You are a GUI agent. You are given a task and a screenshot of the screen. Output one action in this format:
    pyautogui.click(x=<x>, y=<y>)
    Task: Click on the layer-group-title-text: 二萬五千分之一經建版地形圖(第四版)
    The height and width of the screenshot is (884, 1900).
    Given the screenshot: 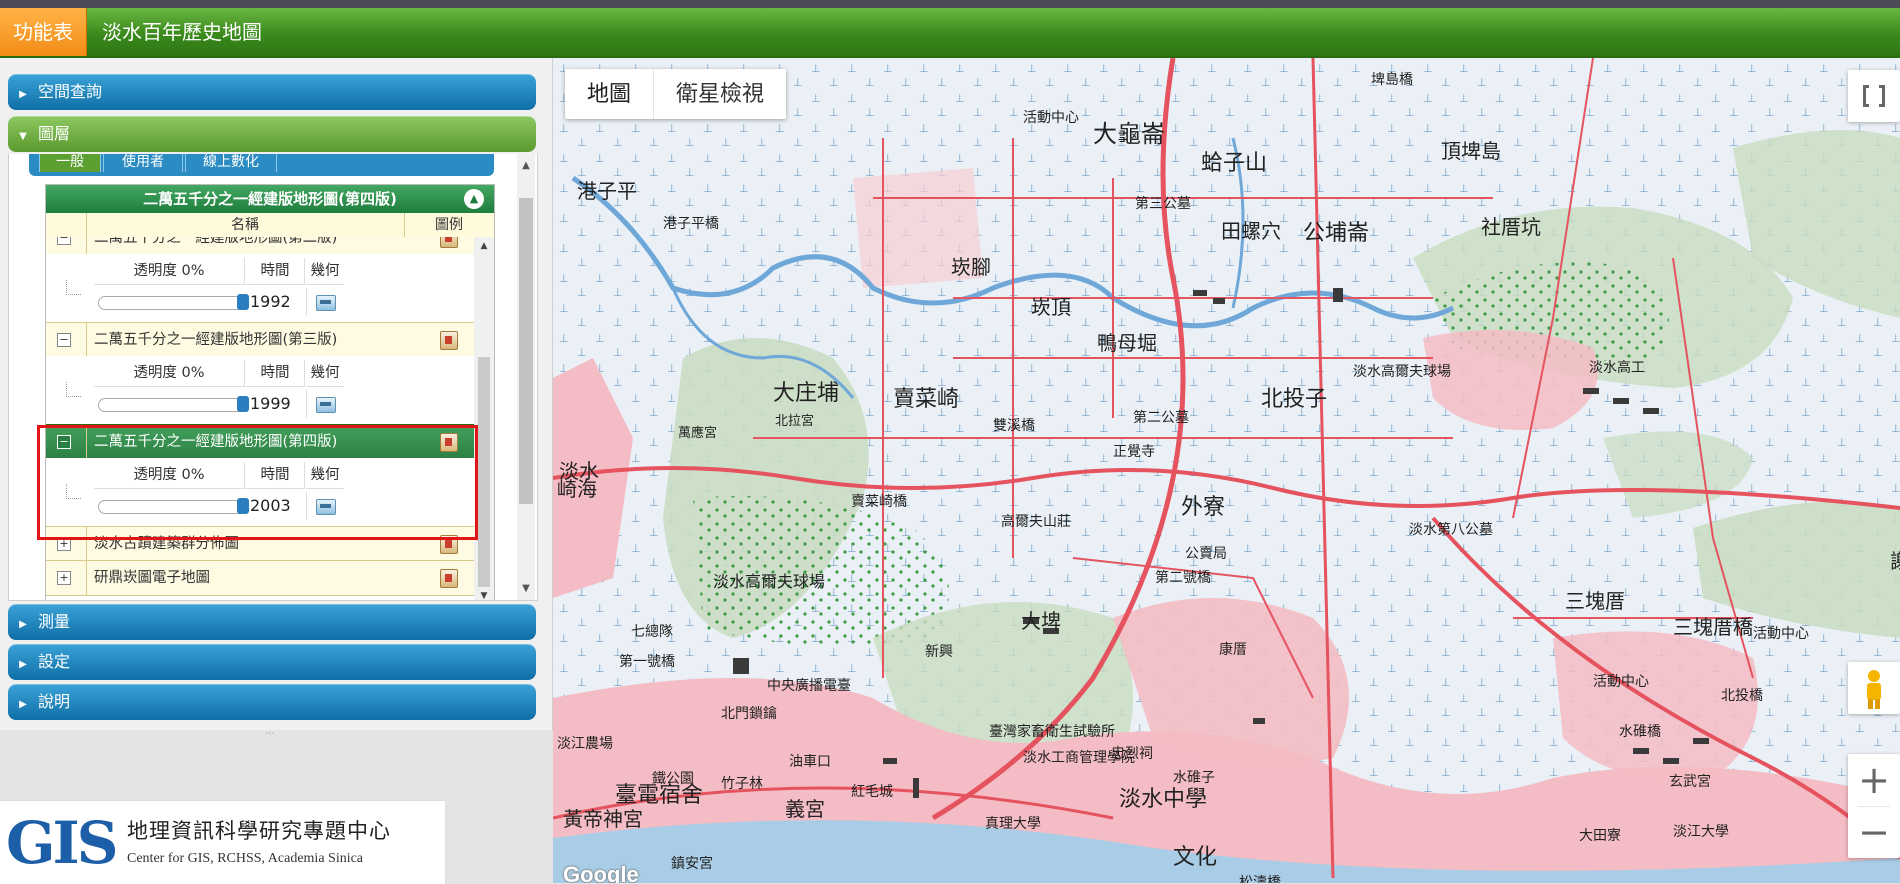 What is the action you would take?
    pyautogui.click(x=270, y=199)
    